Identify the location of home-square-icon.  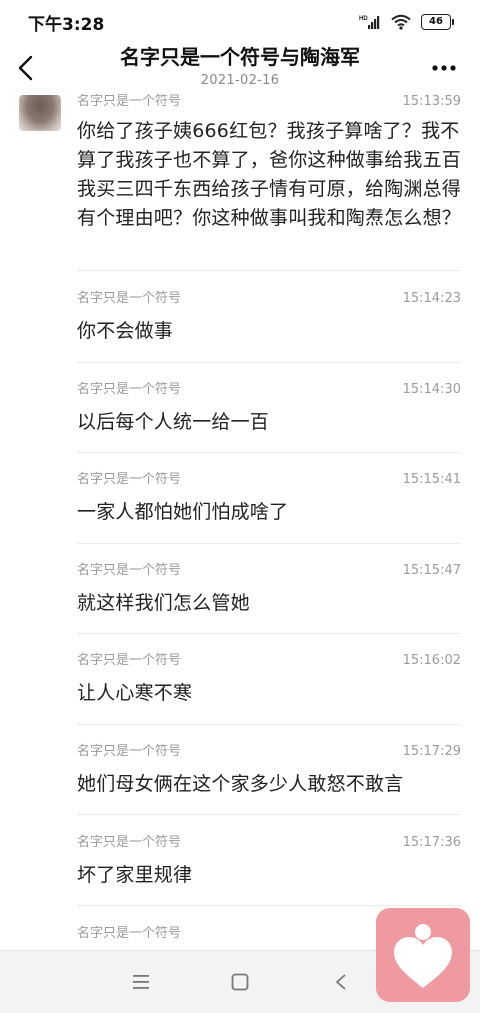
(240, 982).